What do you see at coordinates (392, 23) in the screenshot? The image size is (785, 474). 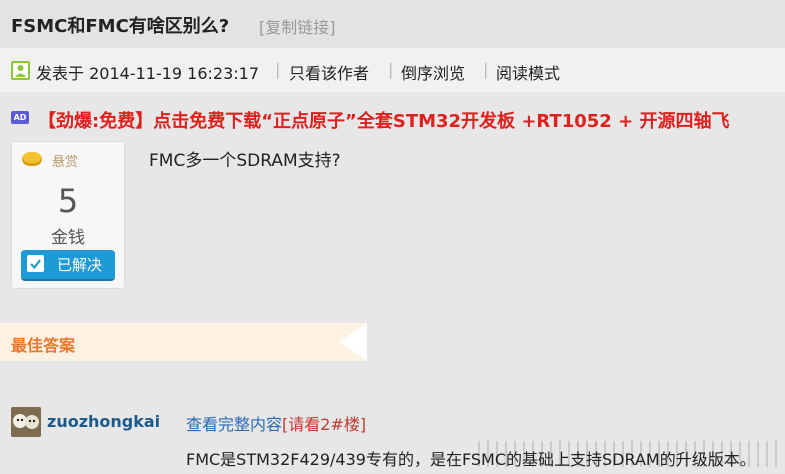 I see `thread-title-bar: FSMC和FMC有啥区别么? [复制链接]` at bounding box center [392, 23].